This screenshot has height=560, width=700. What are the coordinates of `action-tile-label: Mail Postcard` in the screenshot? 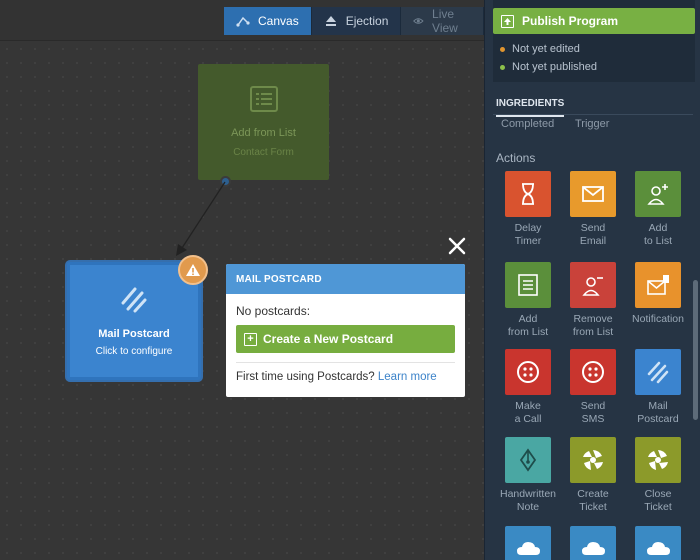 It's located at (658, 412).